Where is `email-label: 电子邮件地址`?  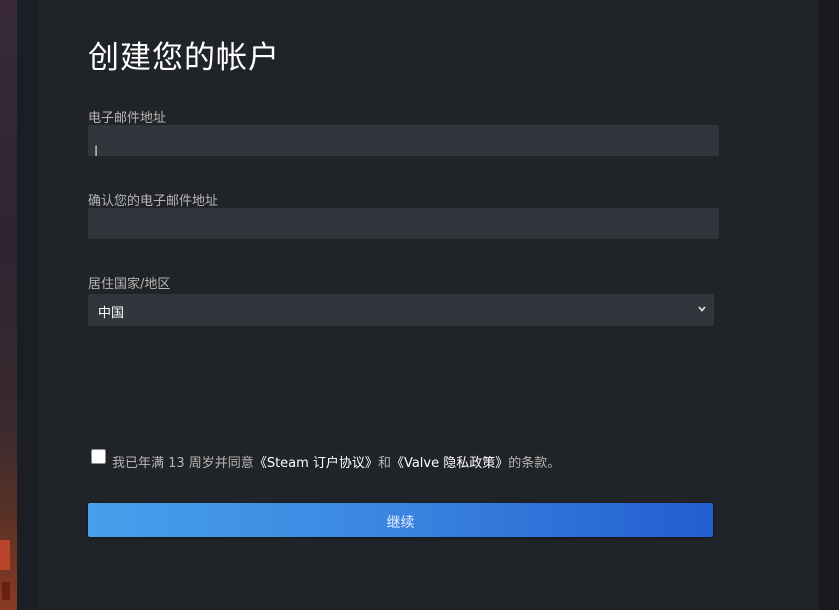
email-label: 电子邮件地址 is located at coordinates (127, 118).